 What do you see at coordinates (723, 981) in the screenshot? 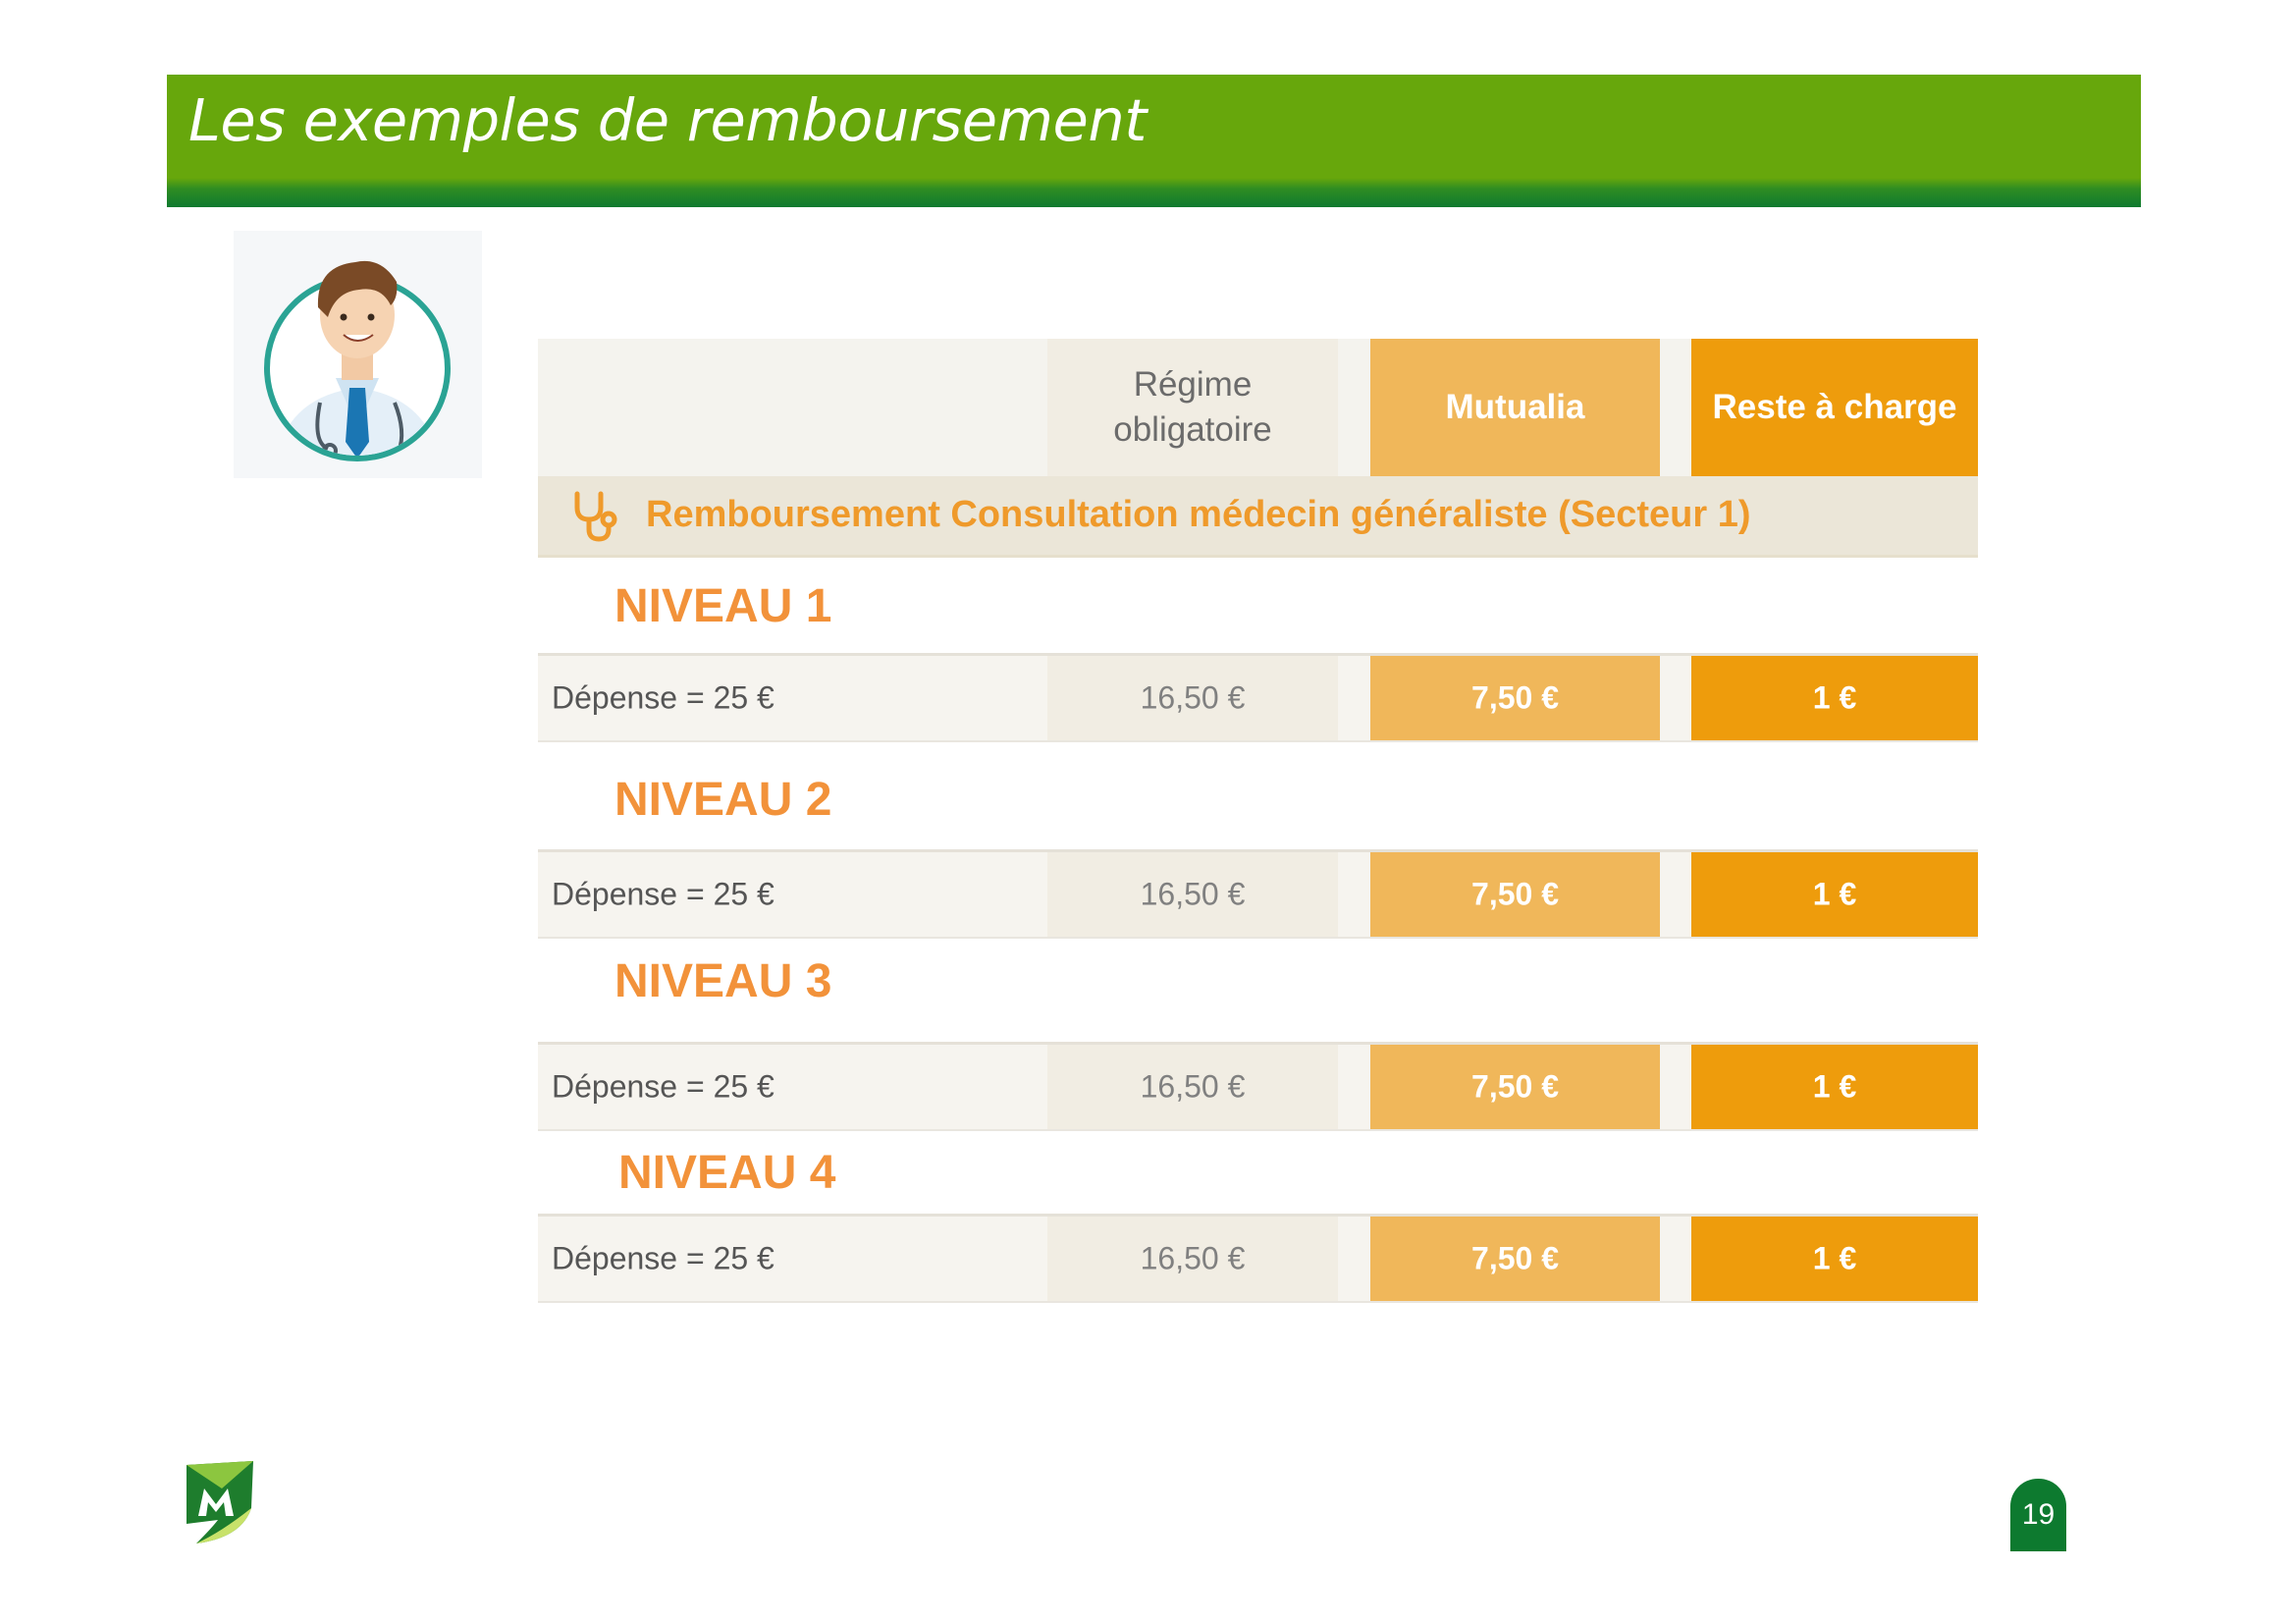
I see `level-title: NIVEAU 3` at bounding box center [723, 981].